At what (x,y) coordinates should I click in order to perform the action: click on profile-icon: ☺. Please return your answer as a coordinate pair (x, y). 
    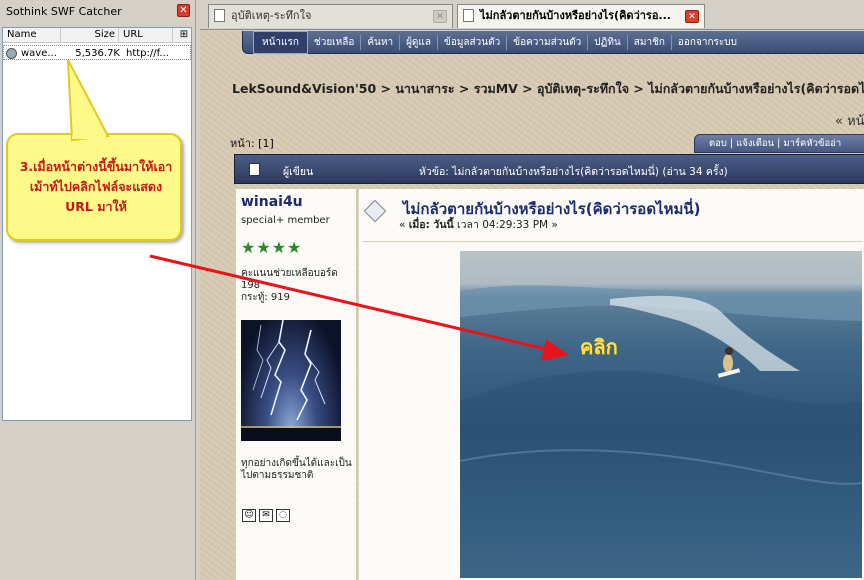
    Looking at the image, I should click on (249, 515).